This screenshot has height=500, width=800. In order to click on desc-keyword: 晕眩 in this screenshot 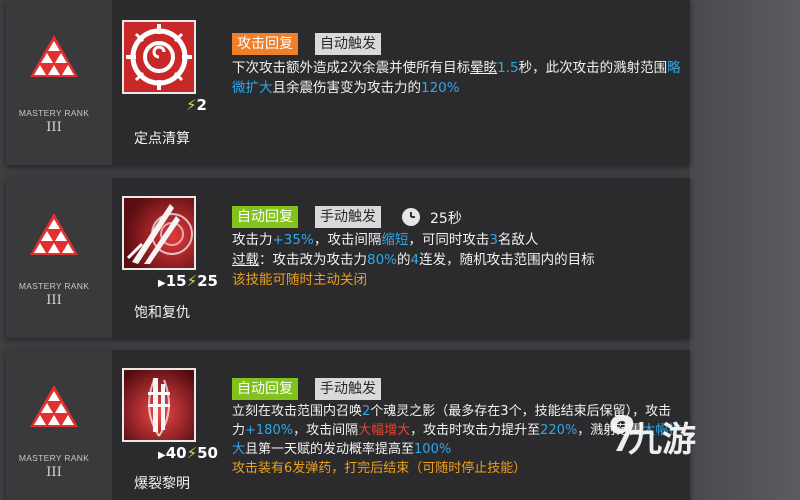, I will do `click(484, 68)`.